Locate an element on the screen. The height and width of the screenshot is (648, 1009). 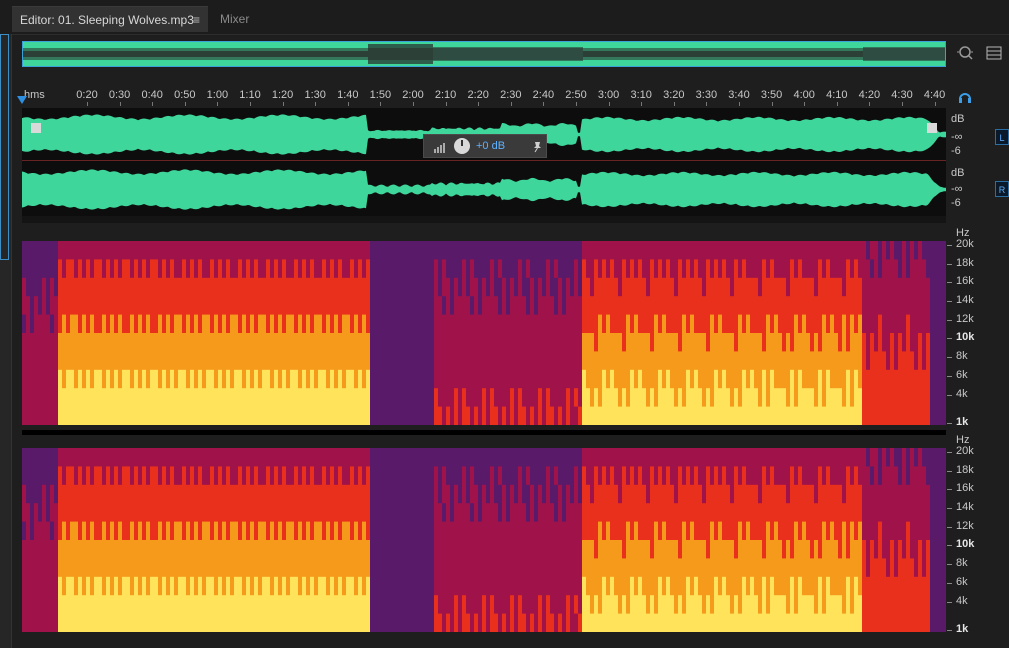
overview-navigator is located at coordinates (484, 54).